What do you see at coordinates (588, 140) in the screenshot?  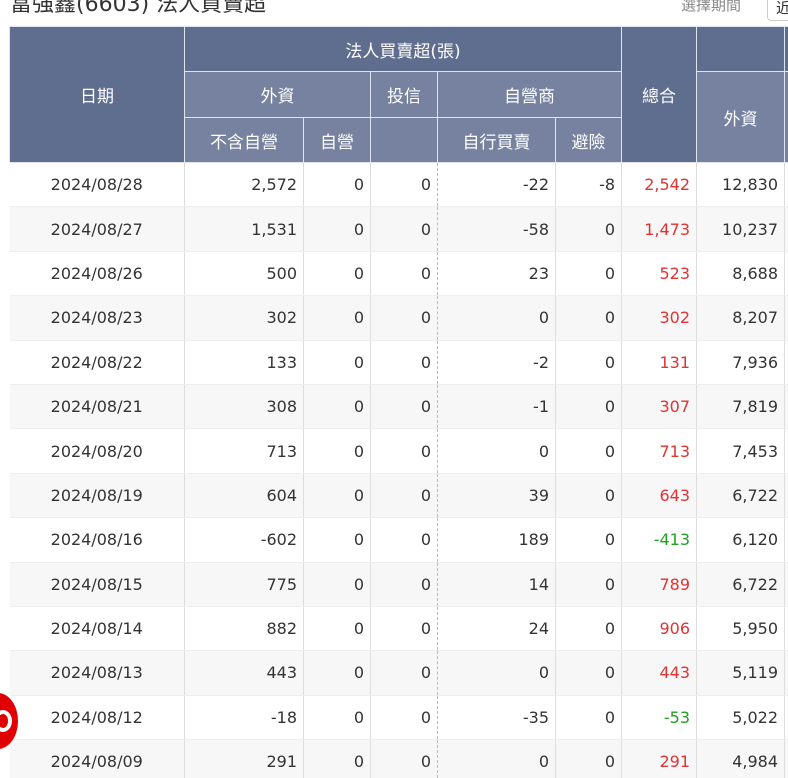 I see `header-dealer-hedge: 避險` at bounding box center [588, 140].